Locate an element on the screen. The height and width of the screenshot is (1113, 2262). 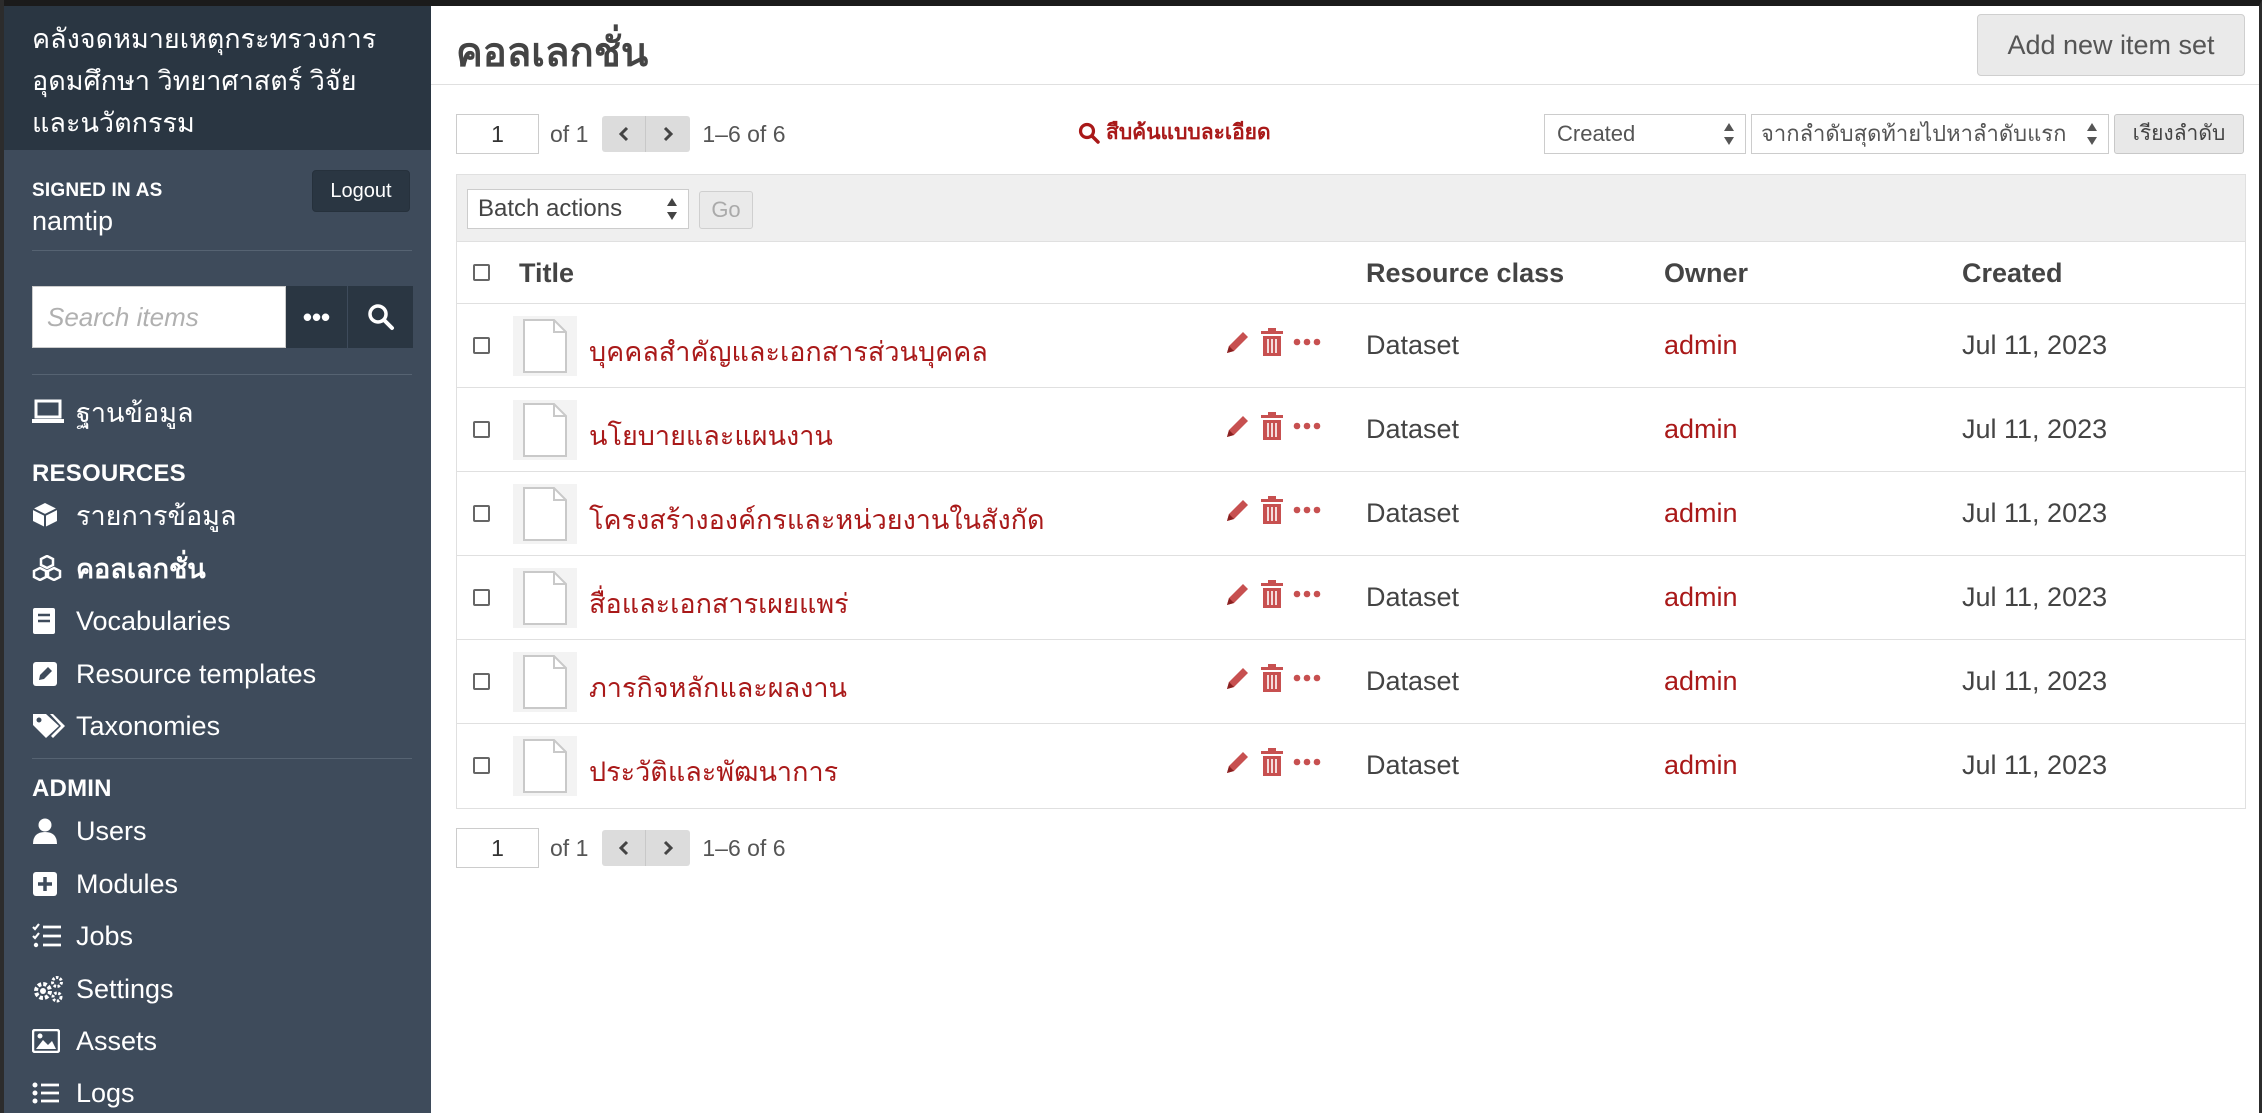
logout-button: Logout is located at coordinates (361, 191).